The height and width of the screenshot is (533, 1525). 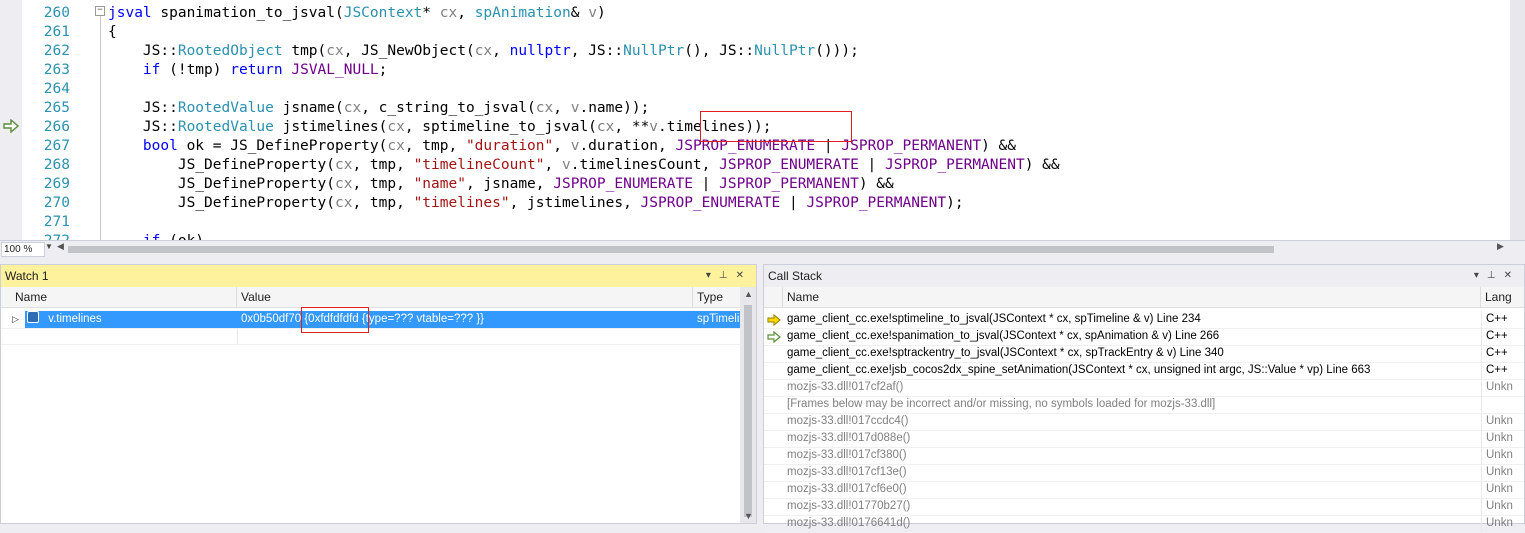 I want to click on stack-frame-name: mozjs-33.dll!017cf380(), so click(x=847, y=455).